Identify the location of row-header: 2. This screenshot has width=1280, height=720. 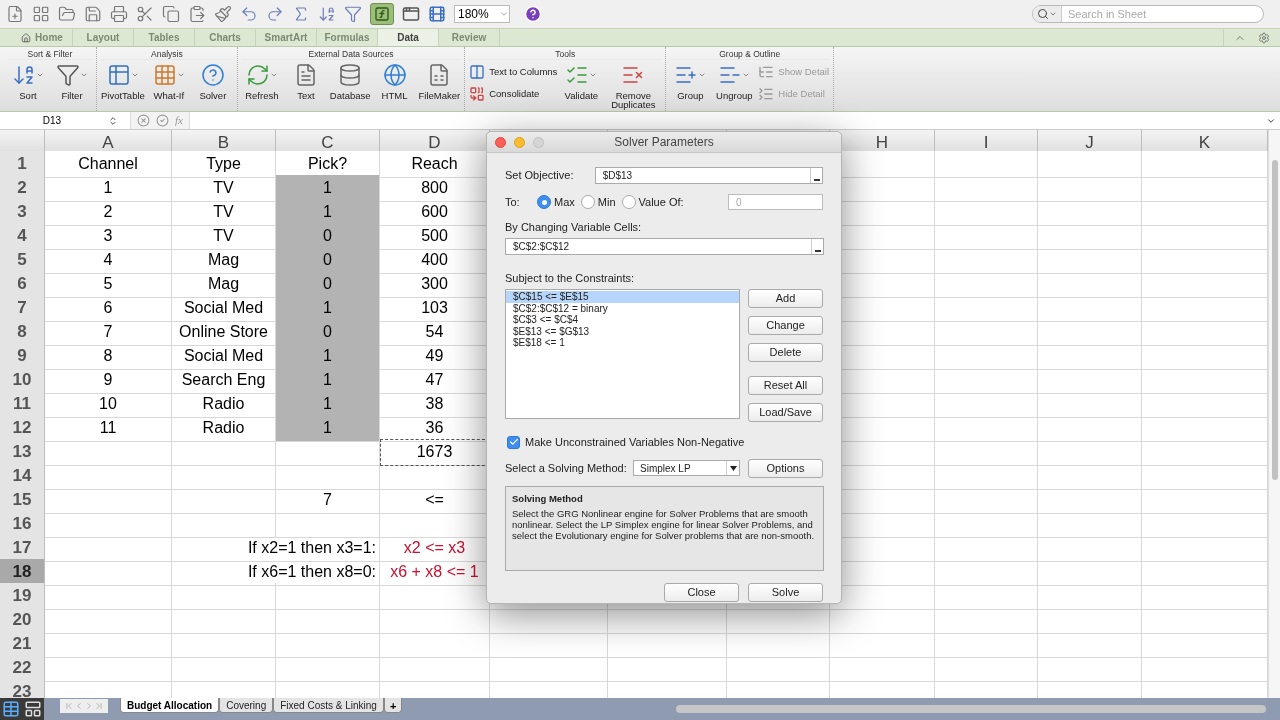
(22, 188).